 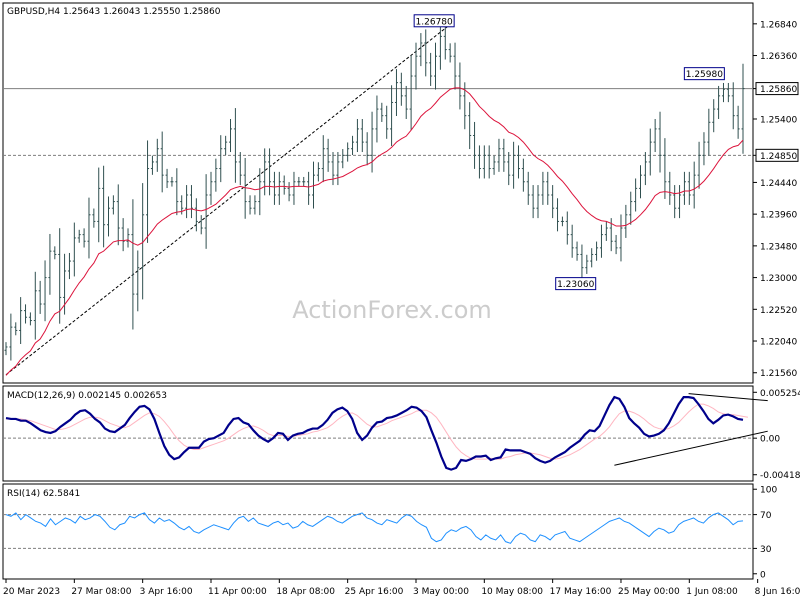 What do you see at coordinates (581, 592) in the screenshot?
I see `time-tick-label: 17 May 16:00` at bounding box center [581, 592].